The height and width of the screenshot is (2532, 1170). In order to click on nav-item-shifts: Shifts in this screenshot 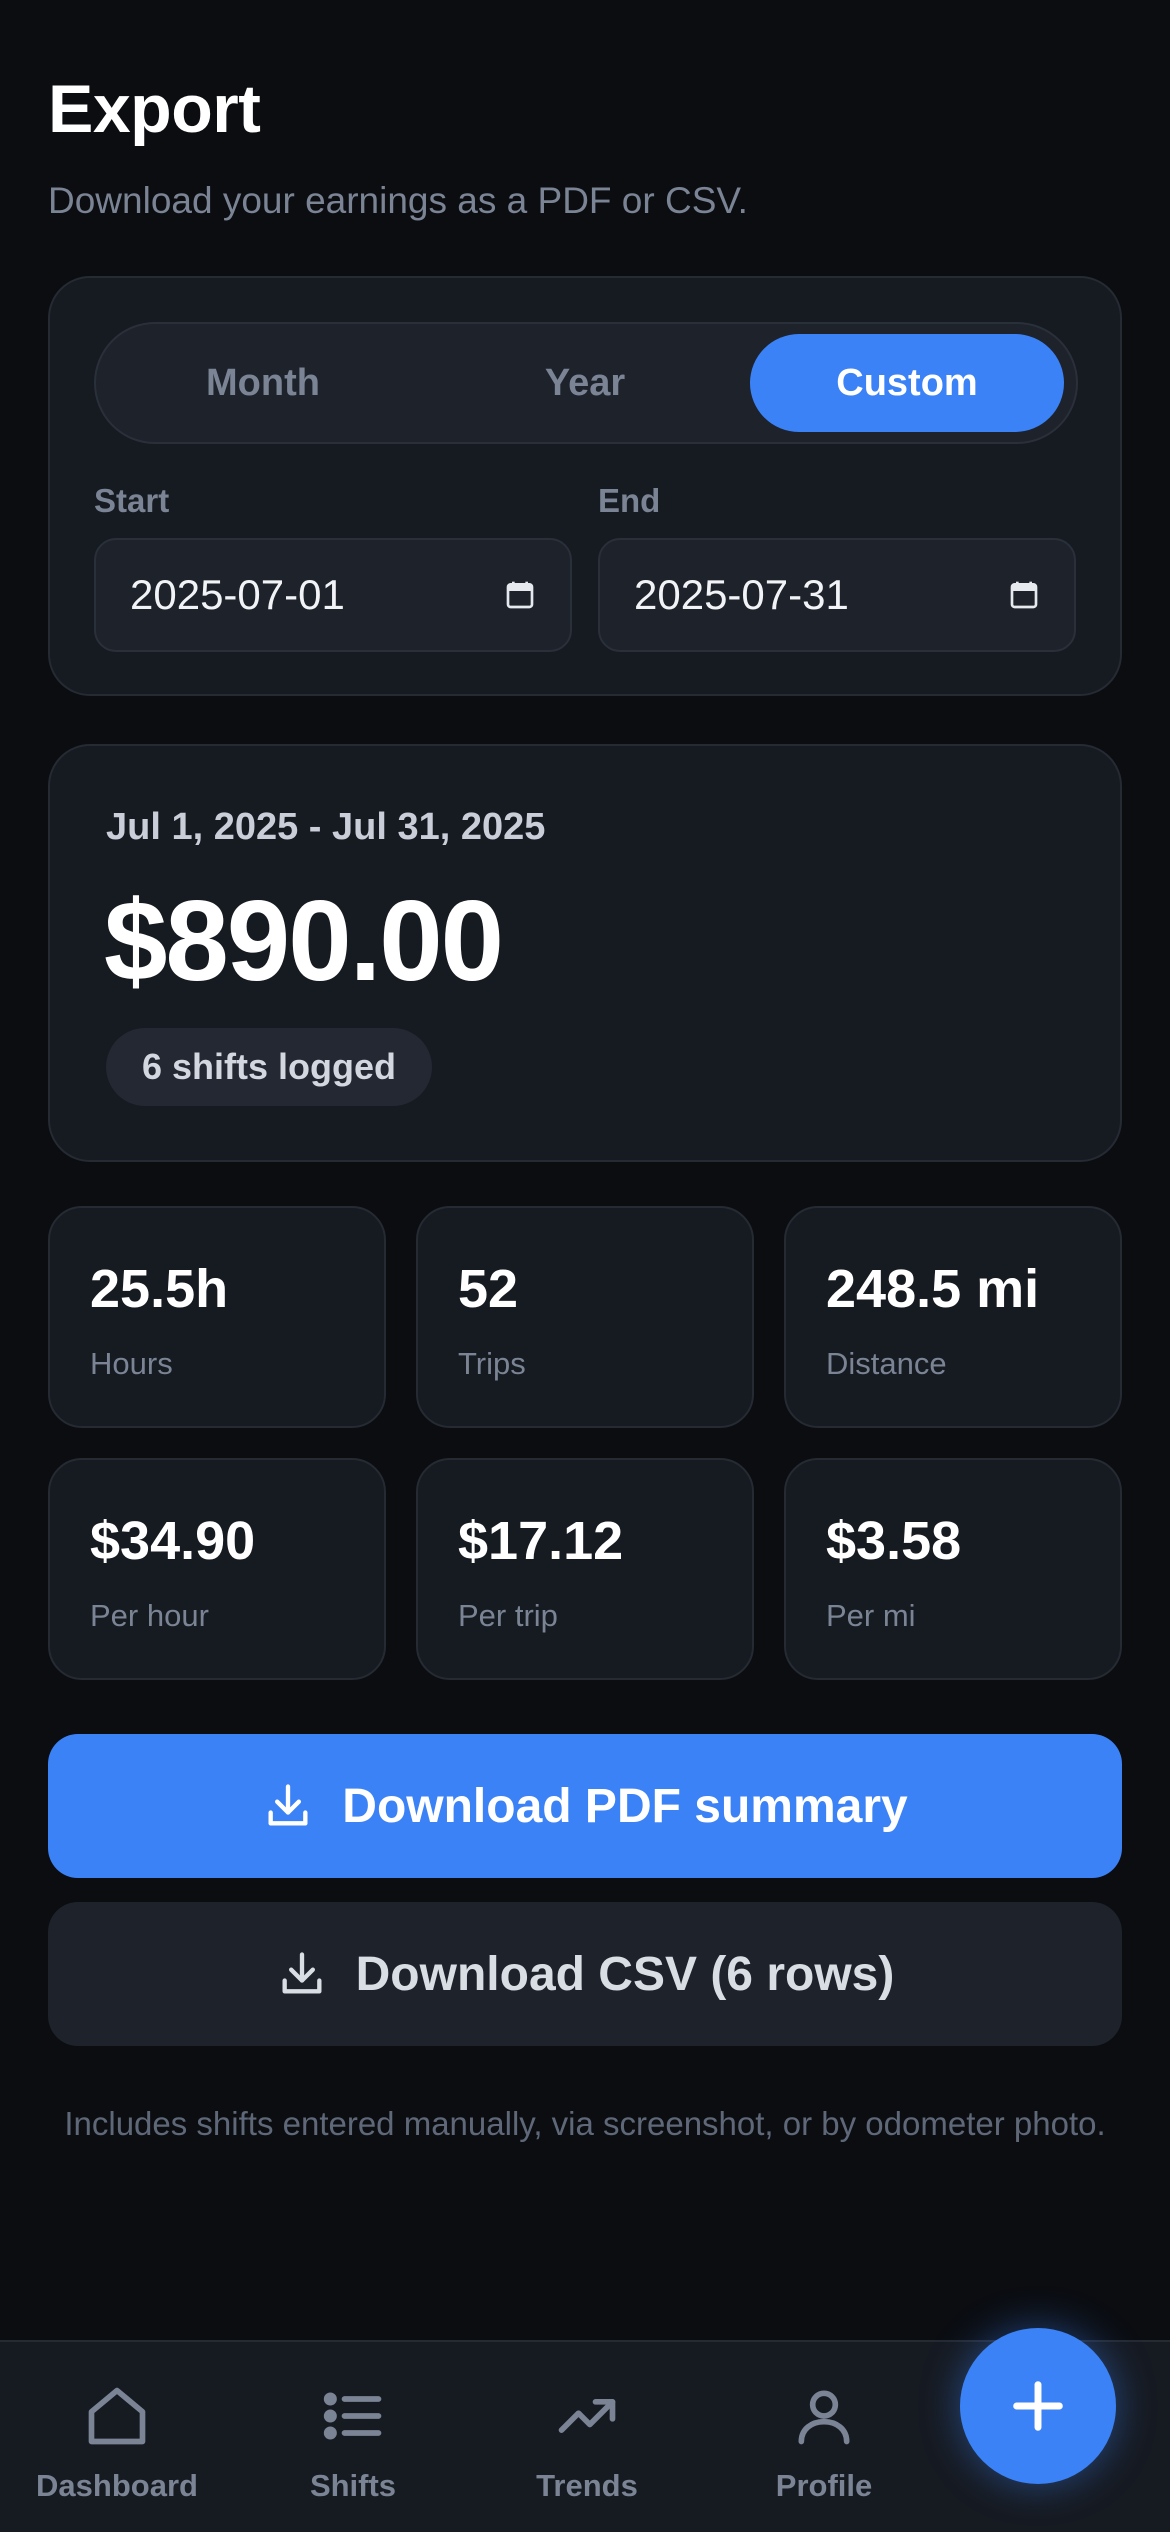, I will do `click(353, 2443)`.